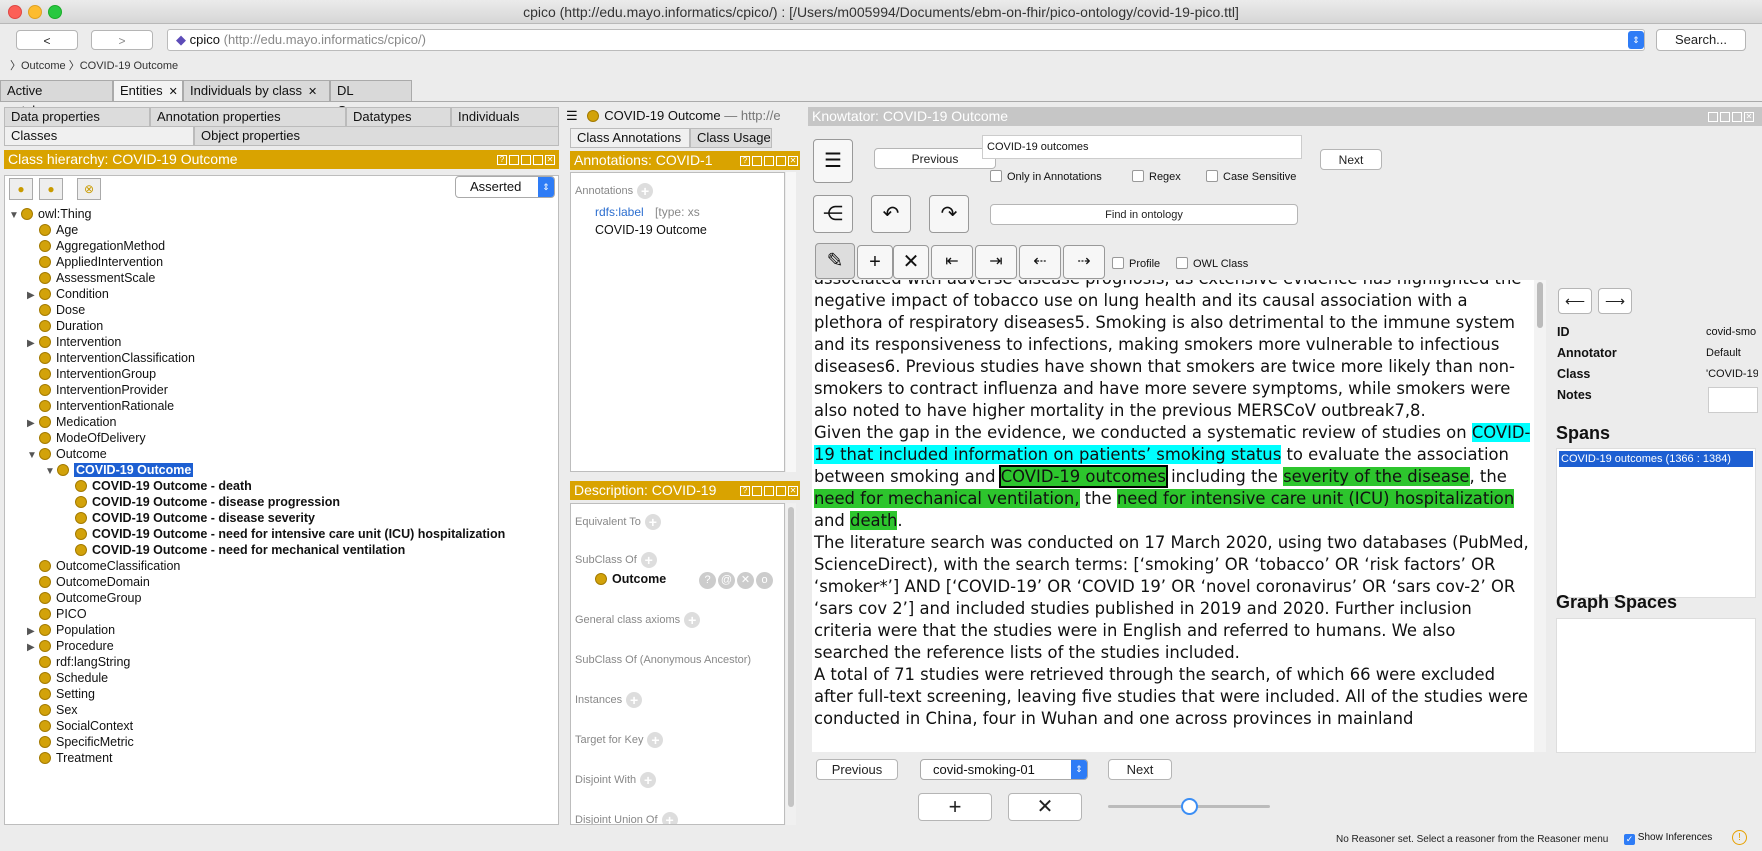 The image size is (1762, 851). Describe the element at coordinates (43, 66) in the screenshot. I see `breadcrumb-item: Outcome` at that location.